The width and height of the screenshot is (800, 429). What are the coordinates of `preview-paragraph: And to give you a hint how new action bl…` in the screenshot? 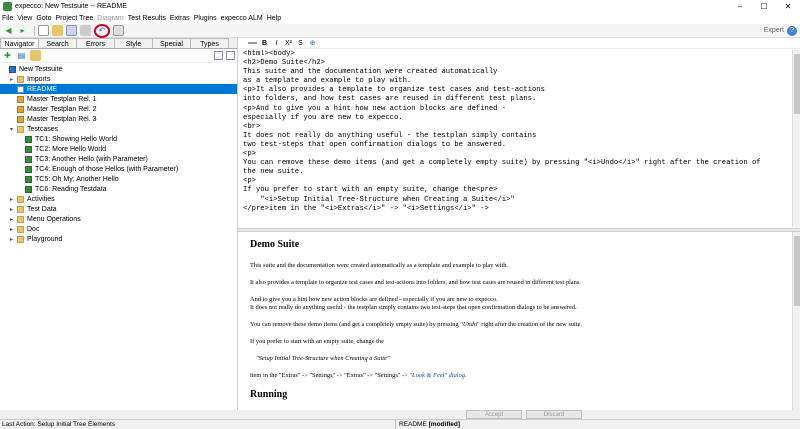 It's located at (413, 303).